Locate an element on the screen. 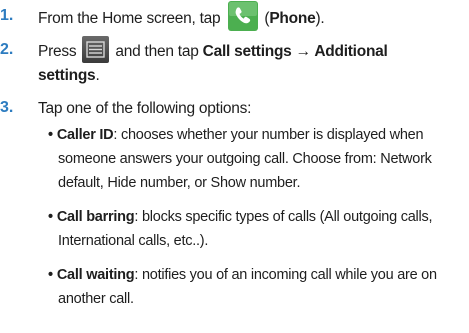  phone-icon is located at coordinates (243, 16).